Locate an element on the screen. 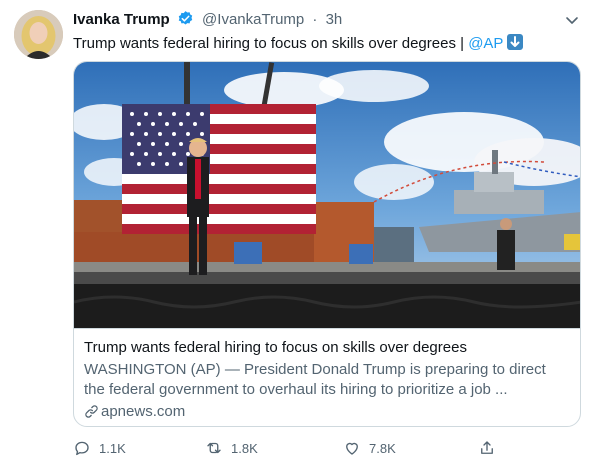 The height and width of the screenshot is (465, 594). verified-badge-icon is located at coordinates (185, 21).